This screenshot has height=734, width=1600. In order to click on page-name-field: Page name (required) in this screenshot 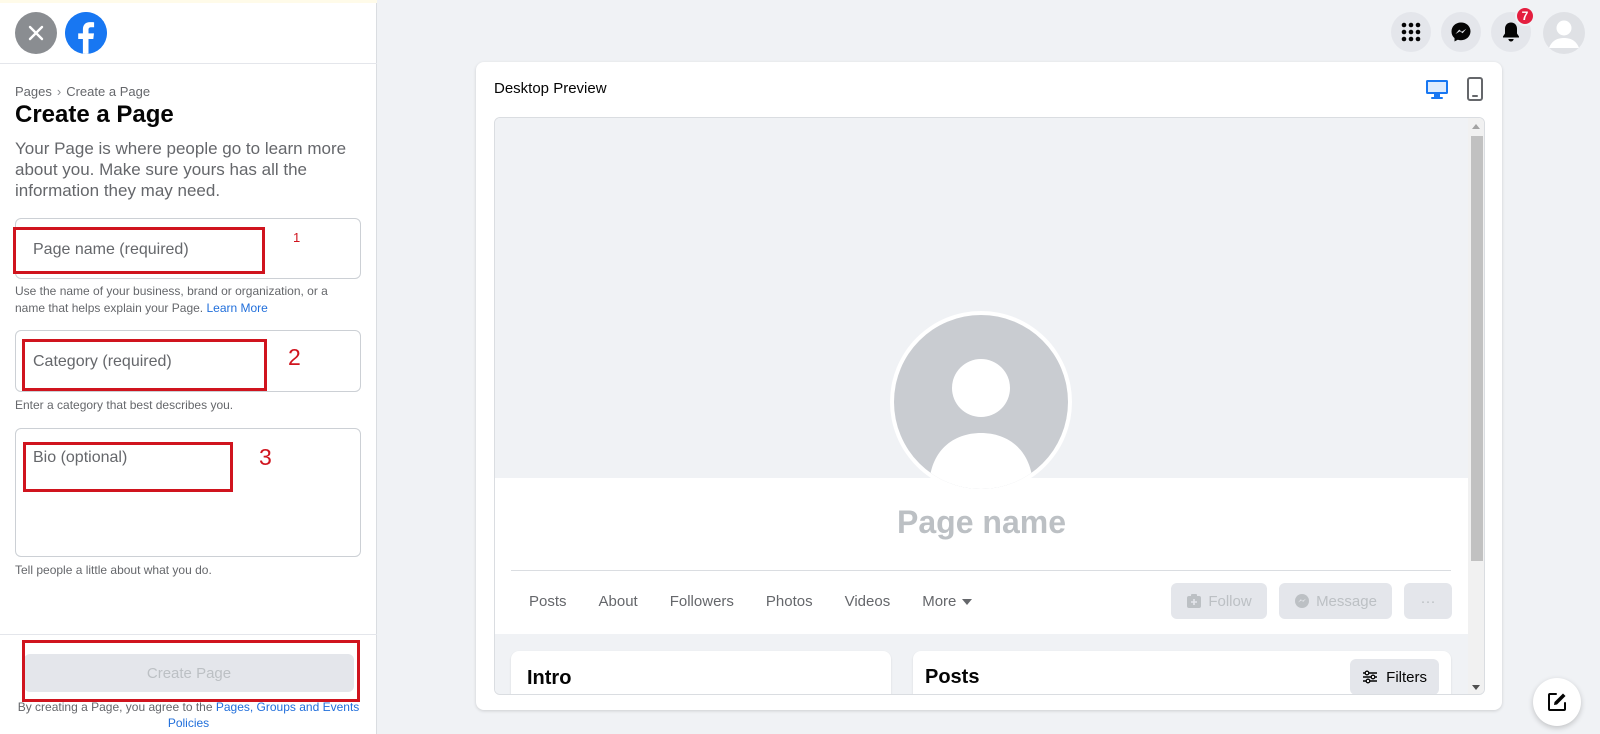, I will do `click(188, 248)`.